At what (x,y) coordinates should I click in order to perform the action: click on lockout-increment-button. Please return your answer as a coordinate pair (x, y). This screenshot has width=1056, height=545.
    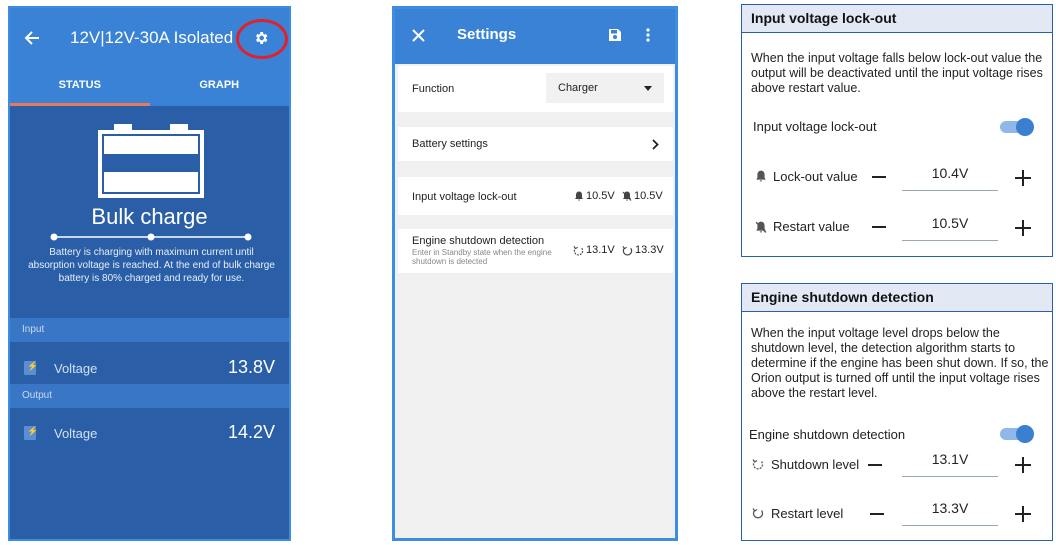
    Looking at the image, I should click on (1023, 178).